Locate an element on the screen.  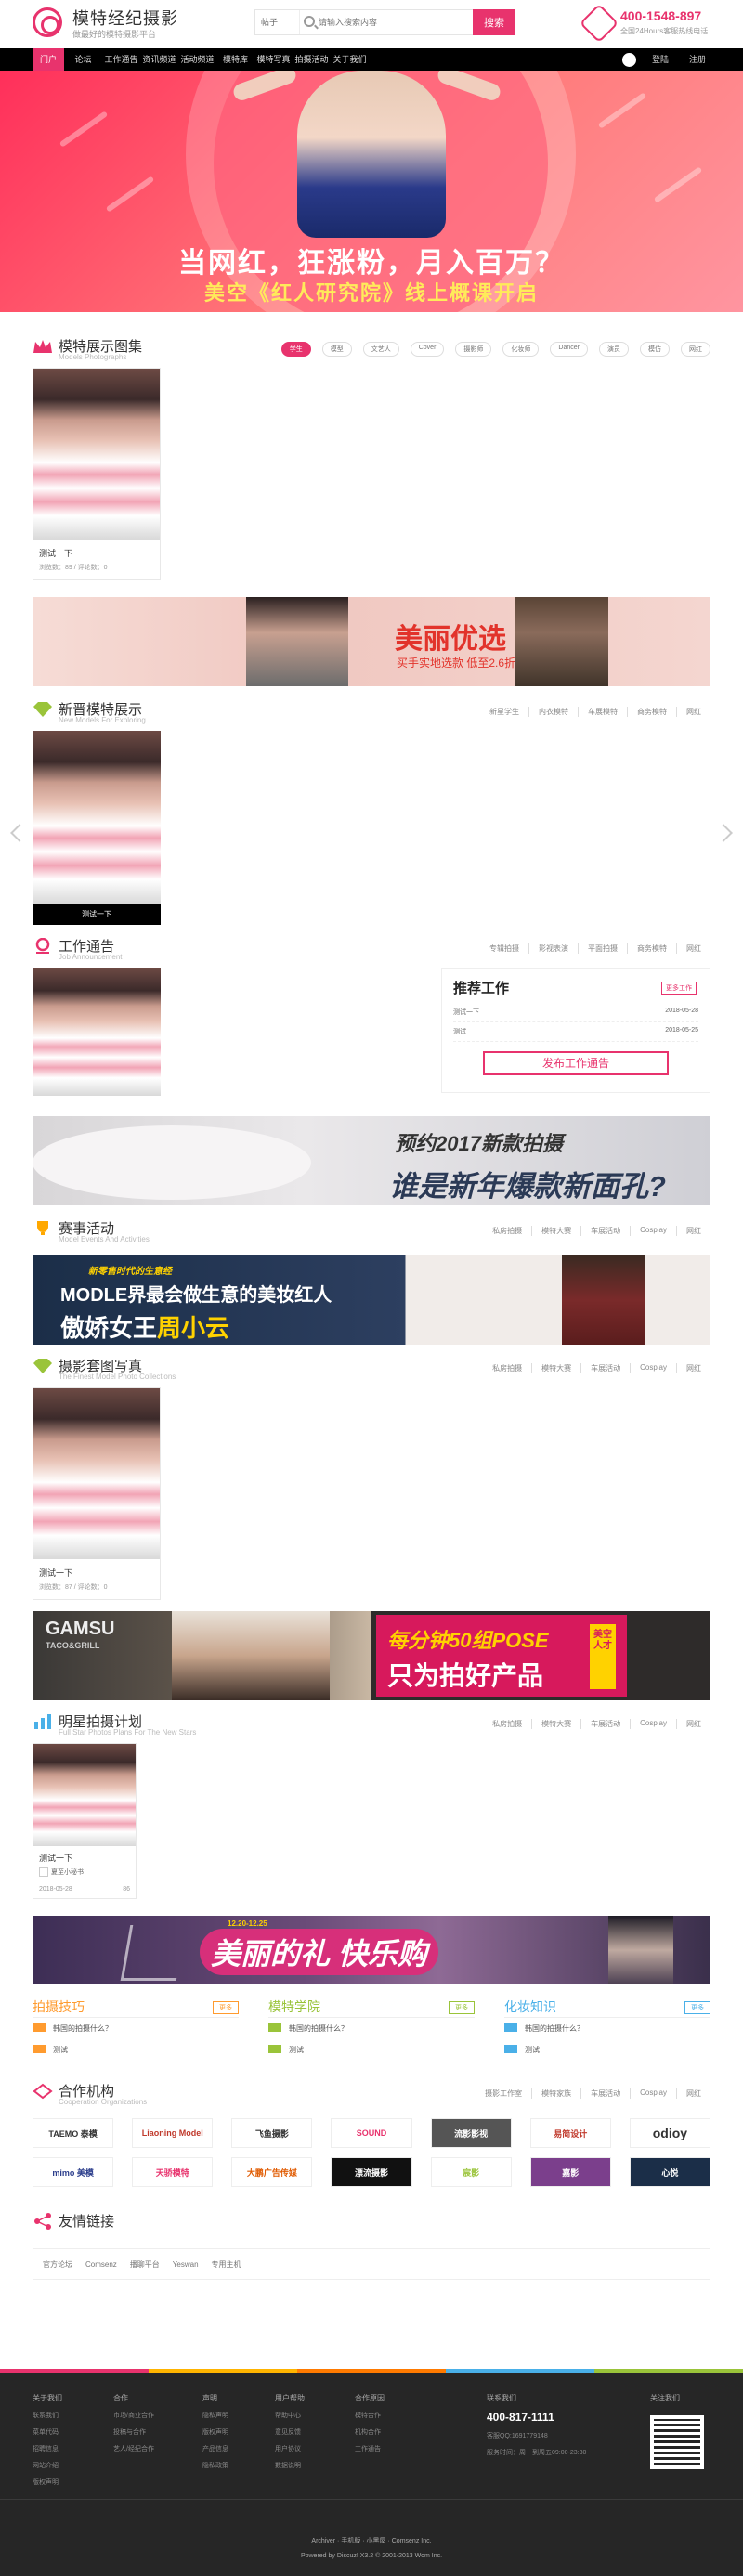
nav-item-forum: 论坛 is located at coordinates (83, 59).